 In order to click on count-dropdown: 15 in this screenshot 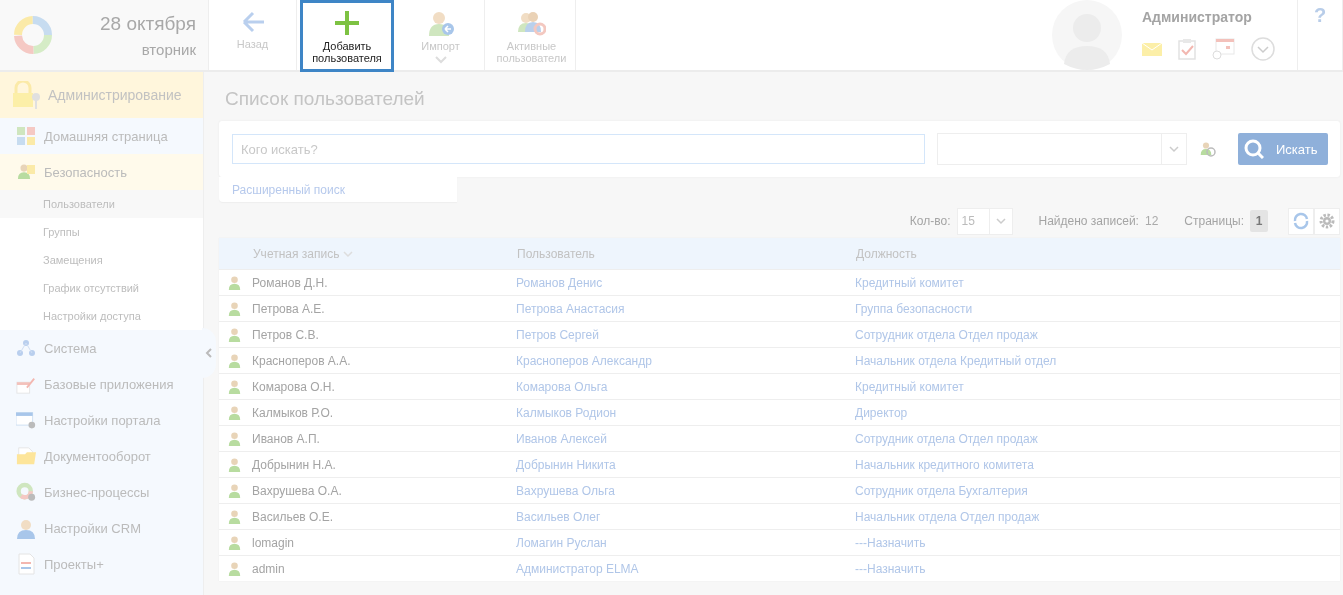, I will do `click(984, 221)`.